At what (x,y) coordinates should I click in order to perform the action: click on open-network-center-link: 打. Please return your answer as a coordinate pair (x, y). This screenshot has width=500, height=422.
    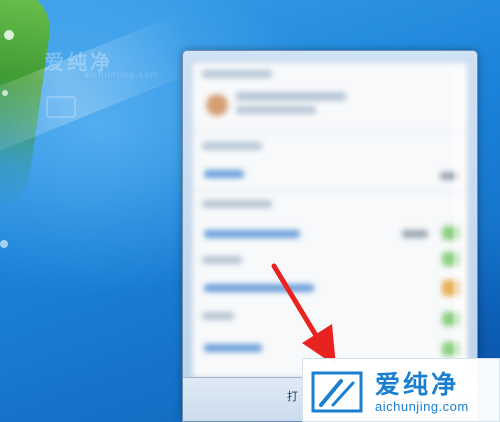
    Looking at the image, I should click on (292, 396).